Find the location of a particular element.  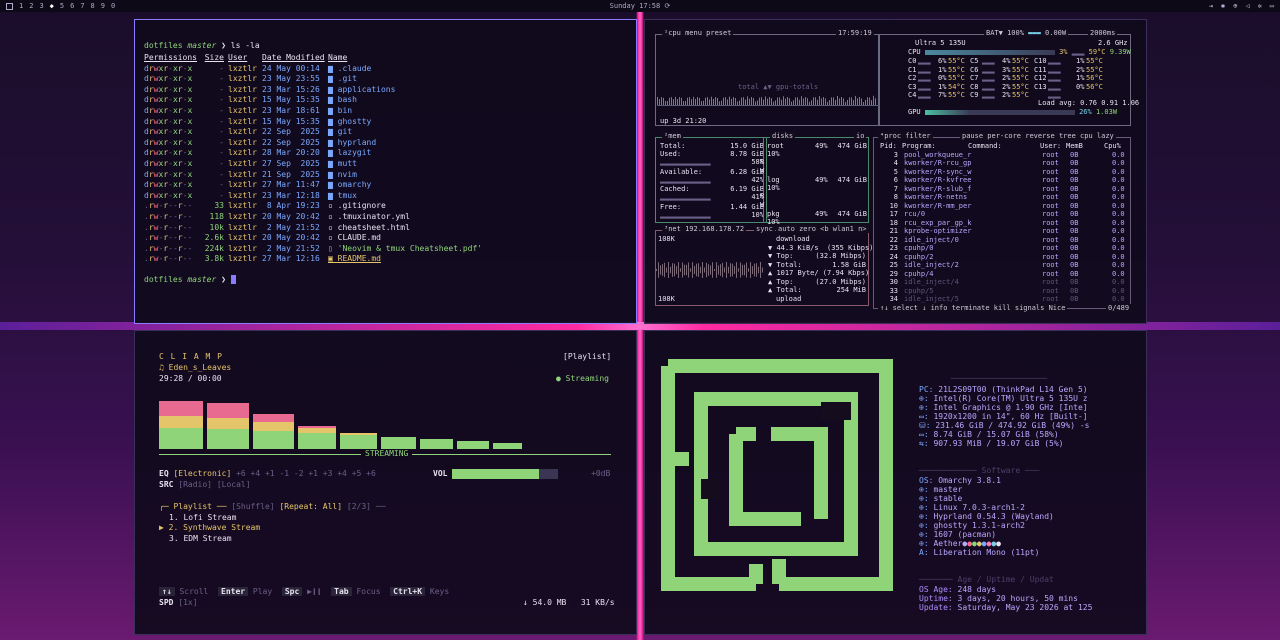

volume-slider is located at coordinates (505, 474).